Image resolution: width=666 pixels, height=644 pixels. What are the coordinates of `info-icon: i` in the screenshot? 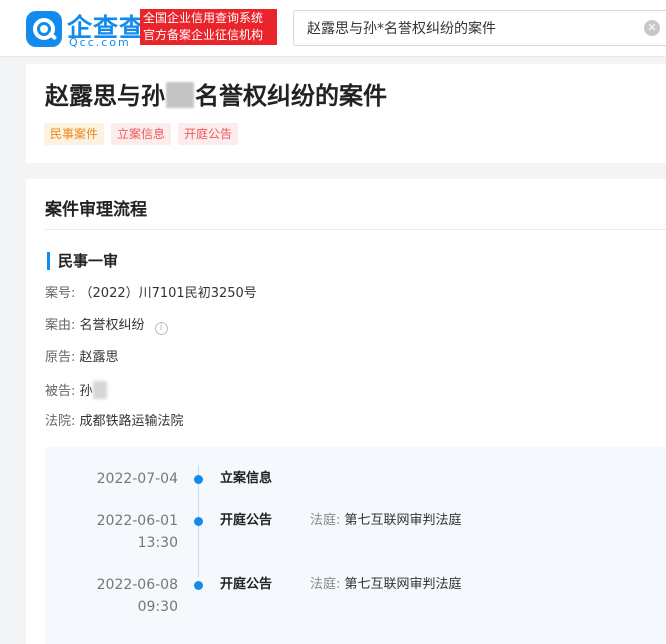 It's located at (161, 328).